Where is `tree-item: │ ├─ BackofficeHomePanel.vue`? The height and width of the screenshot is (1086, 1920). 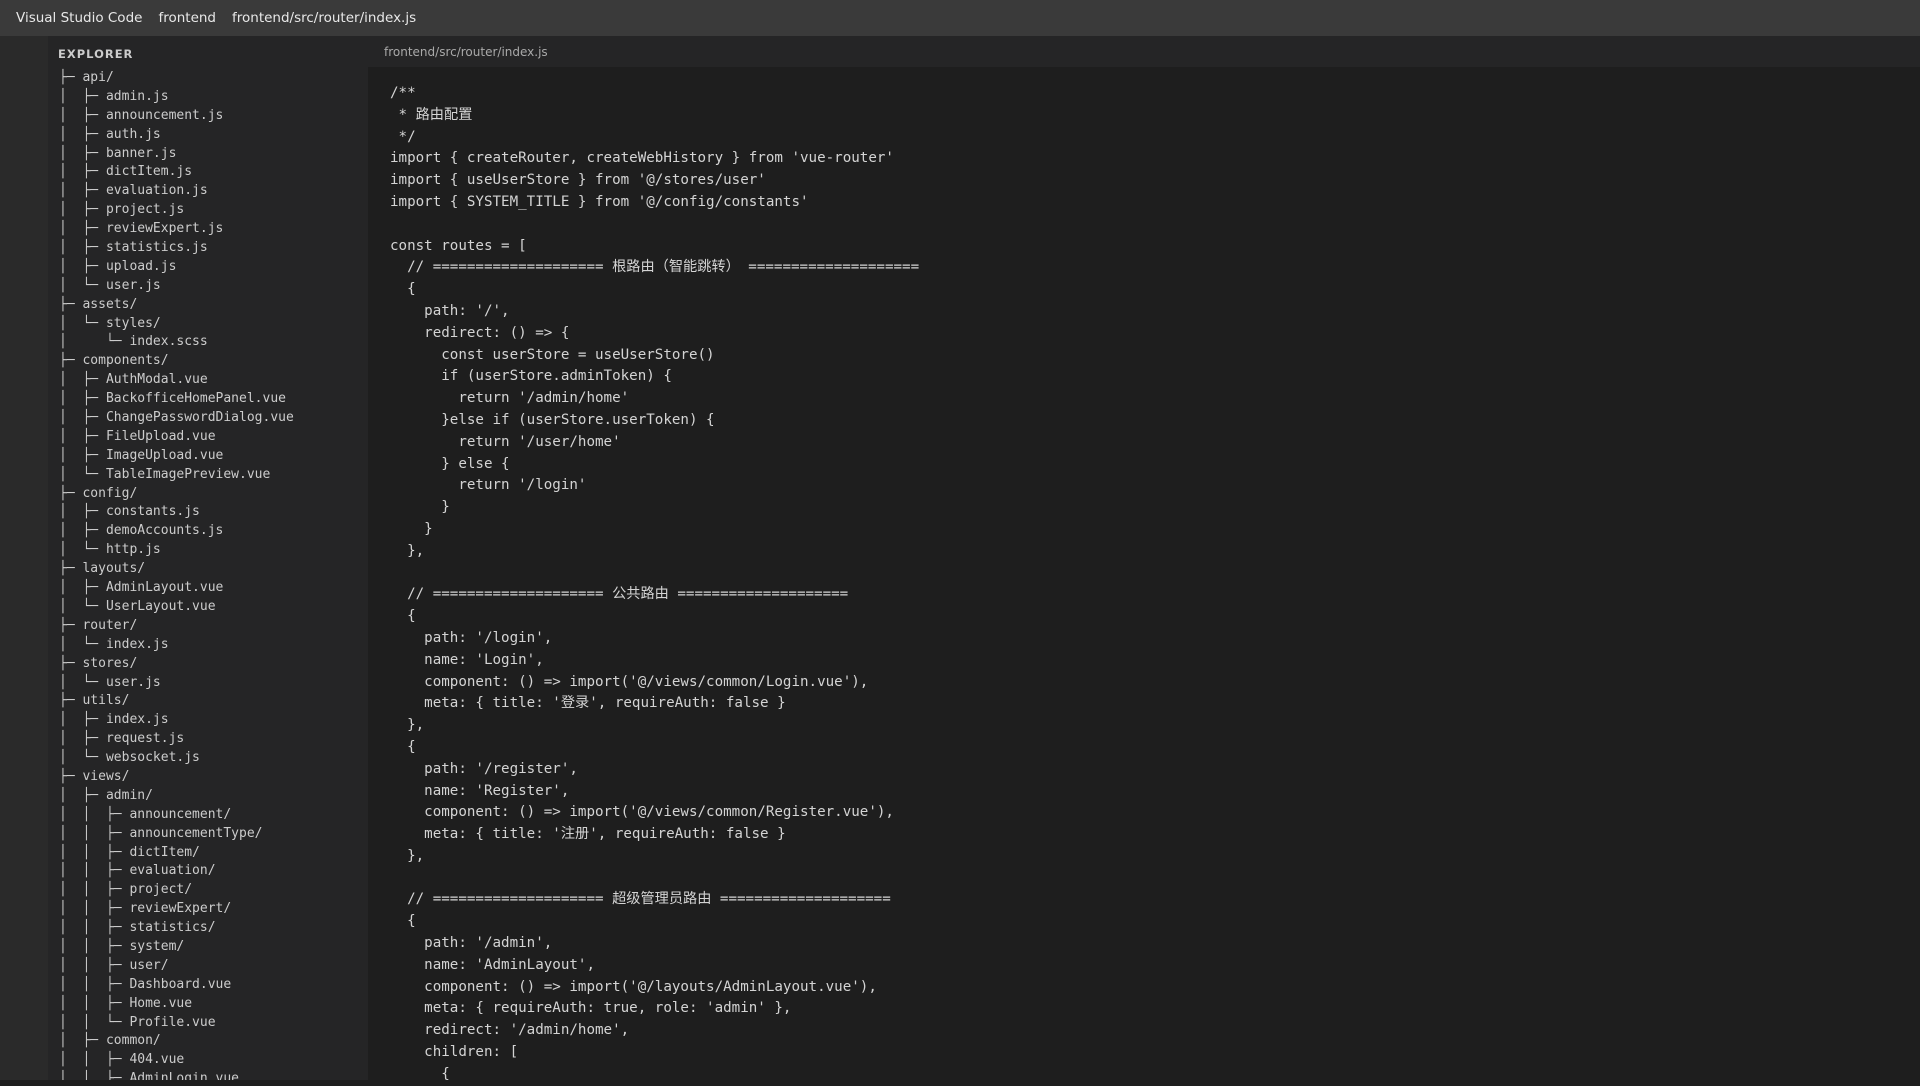
tree-item: │ ├─ BackofficeHomePanel.vue is located at coordinates (176, 399).